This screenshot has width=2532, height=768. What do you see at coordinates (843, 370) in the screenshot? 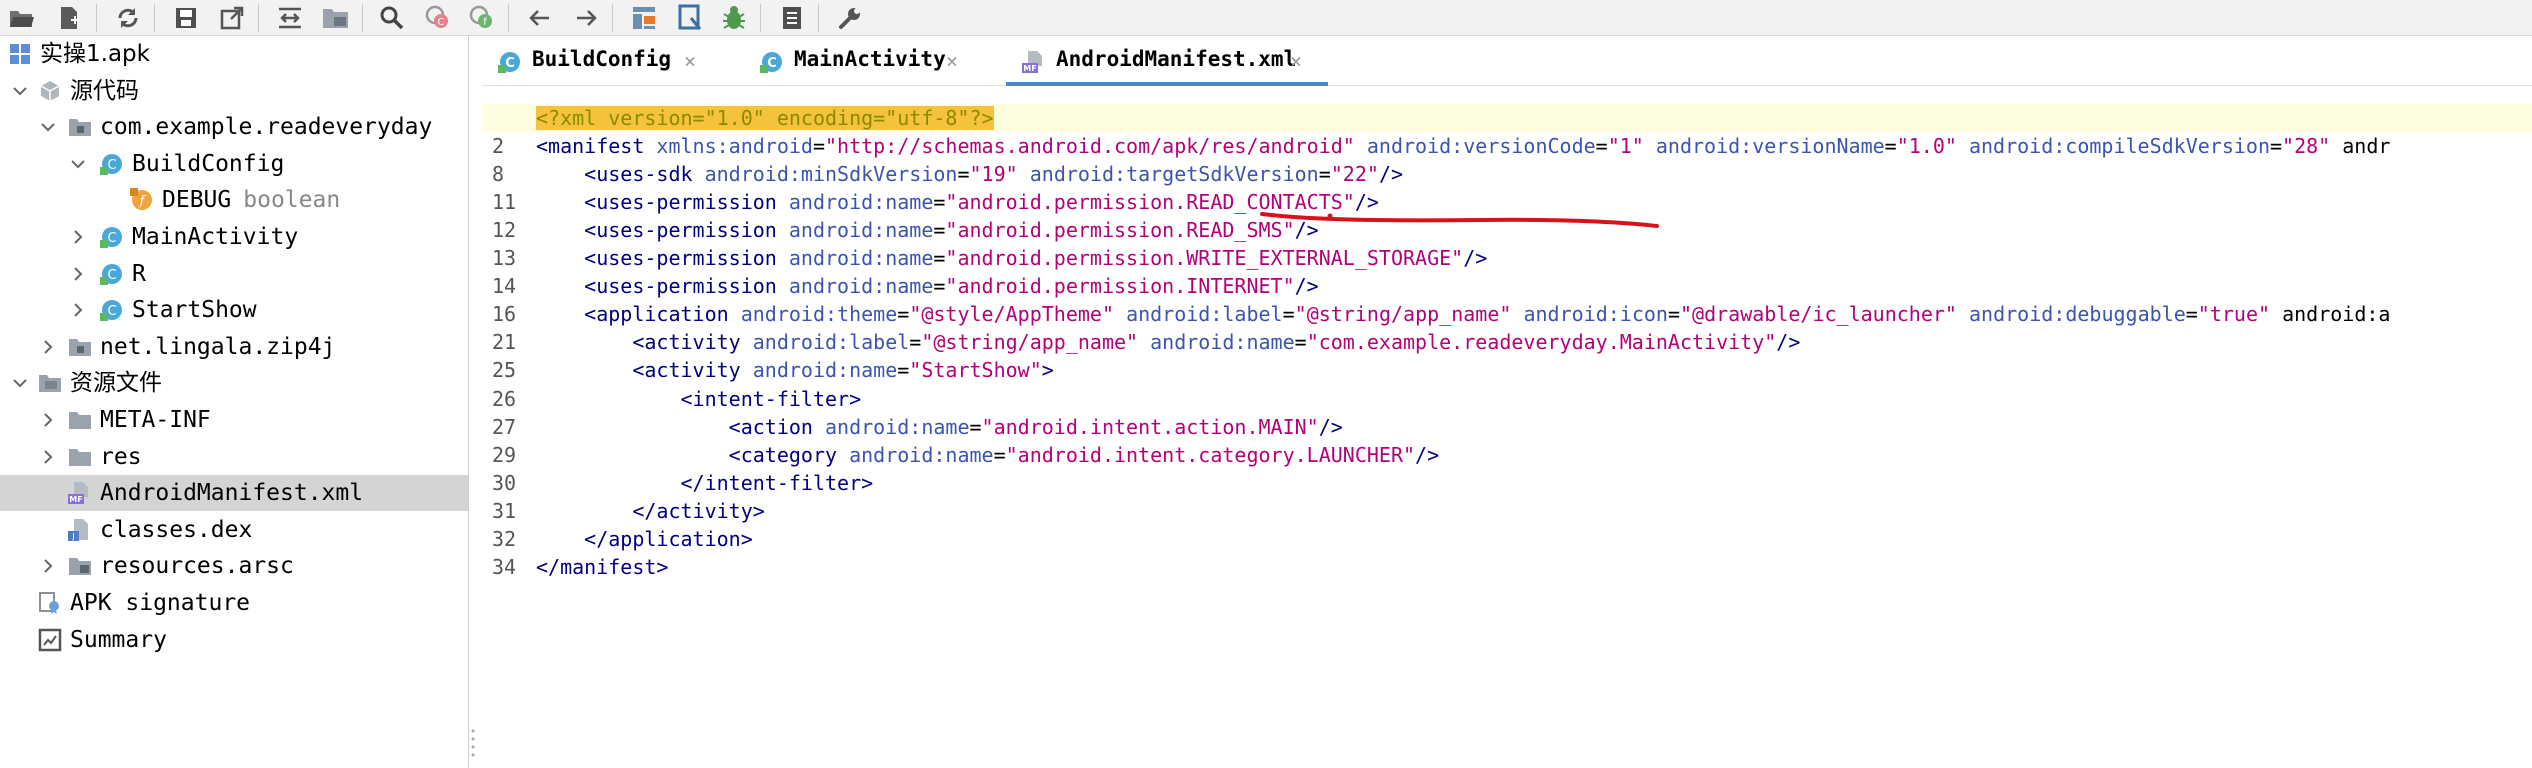
I see `code-text: <activity android:name="StartShow">` at bounding box center [843, 370].